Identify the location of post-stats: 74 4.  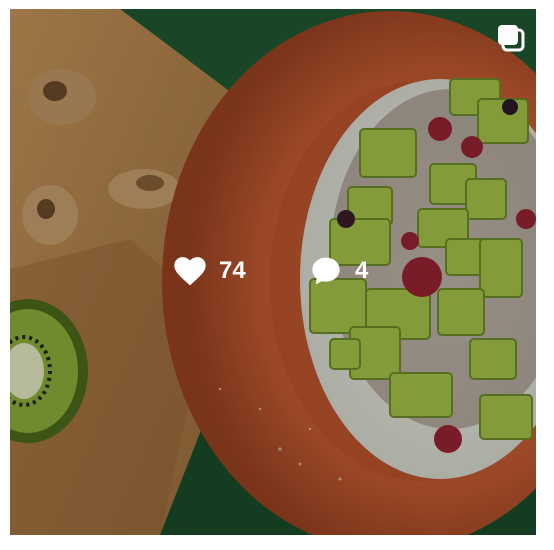
(273, 271).